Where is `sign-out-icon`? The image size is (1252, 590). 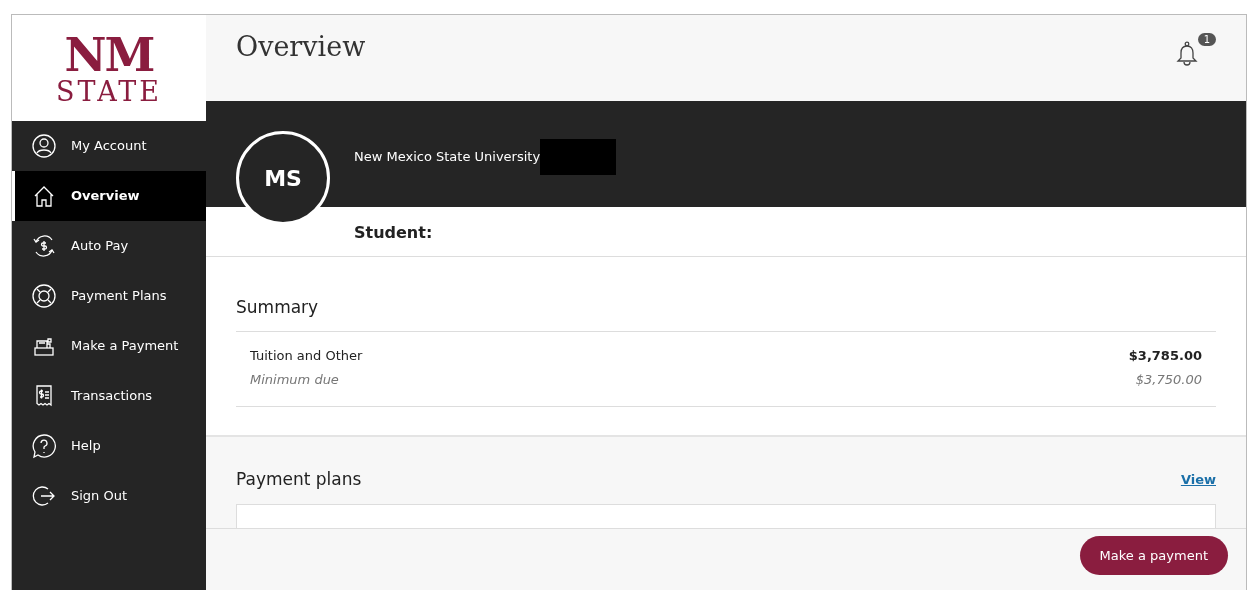 sign-out-icon is located at coordinates (44, 496).